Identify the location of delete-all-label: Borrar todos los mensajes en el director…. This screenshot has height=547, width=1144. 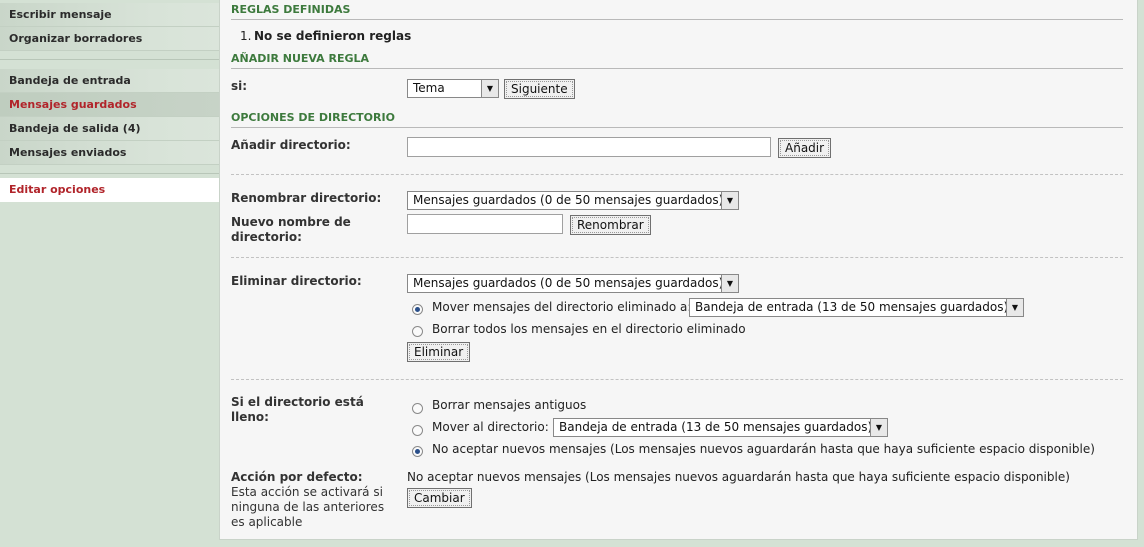
(589, 329).